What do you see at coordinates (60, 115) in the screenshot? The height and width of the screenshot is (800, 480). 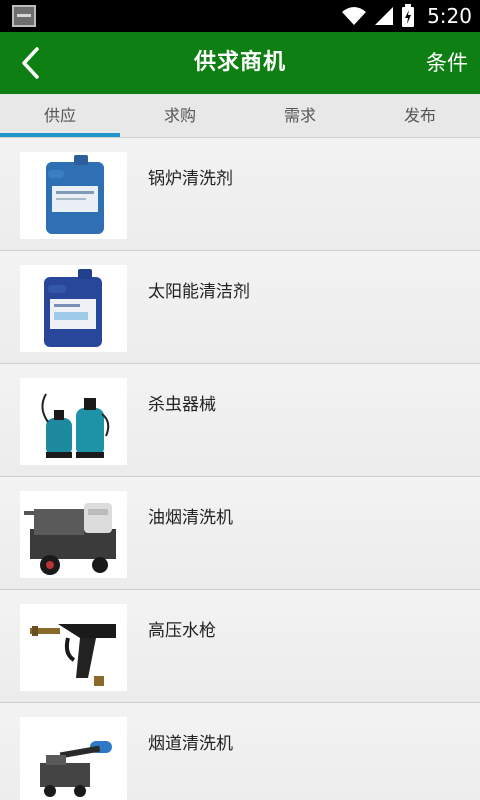 I see `tab-supply: 供应` at bounding box center [60, 115].